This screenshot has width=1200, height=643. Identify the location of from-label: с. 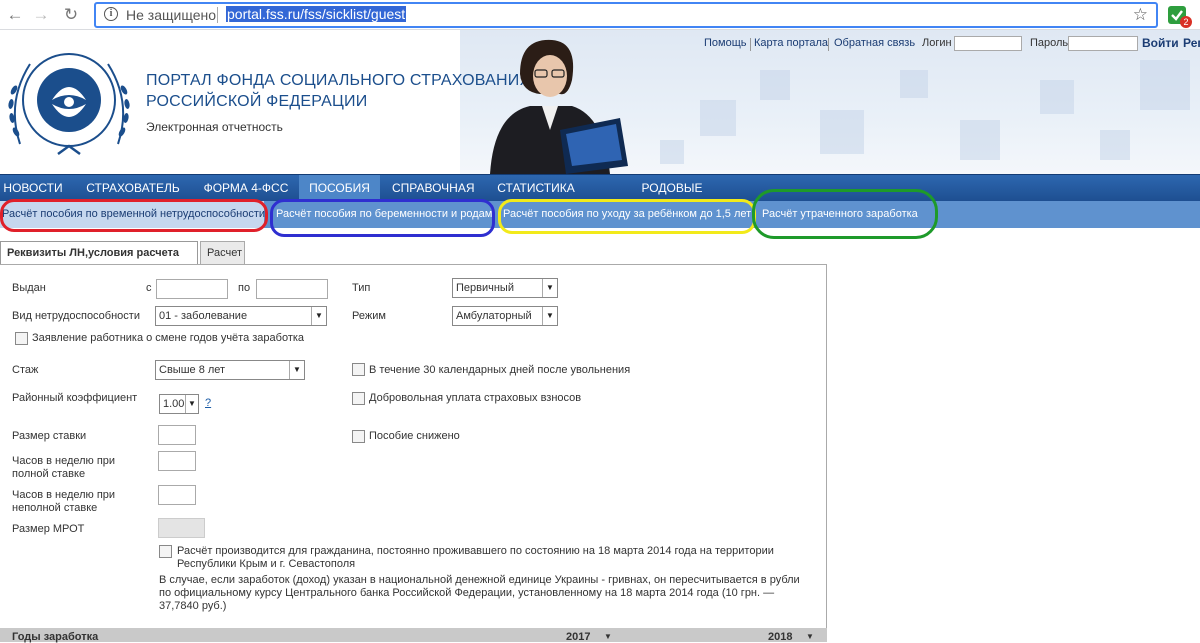
(149, 288).